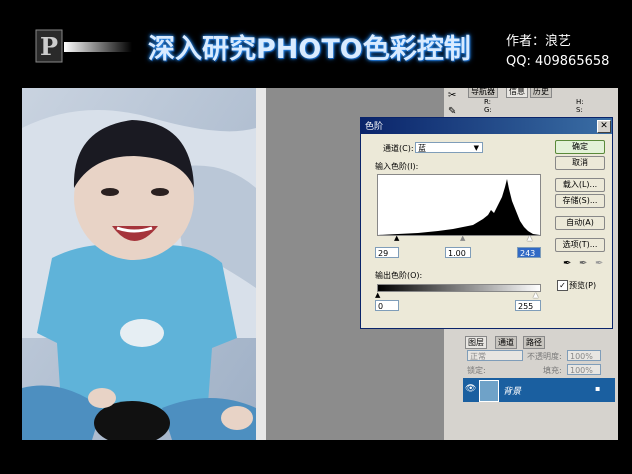  I want to click on black-point-slider: ▲, so click(396, 238).